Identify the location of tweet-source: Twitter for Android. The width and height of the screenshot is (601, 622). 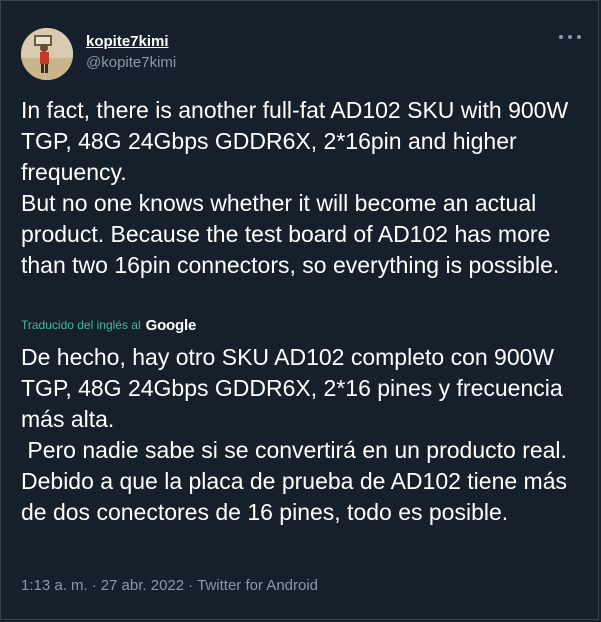
(257, 585).